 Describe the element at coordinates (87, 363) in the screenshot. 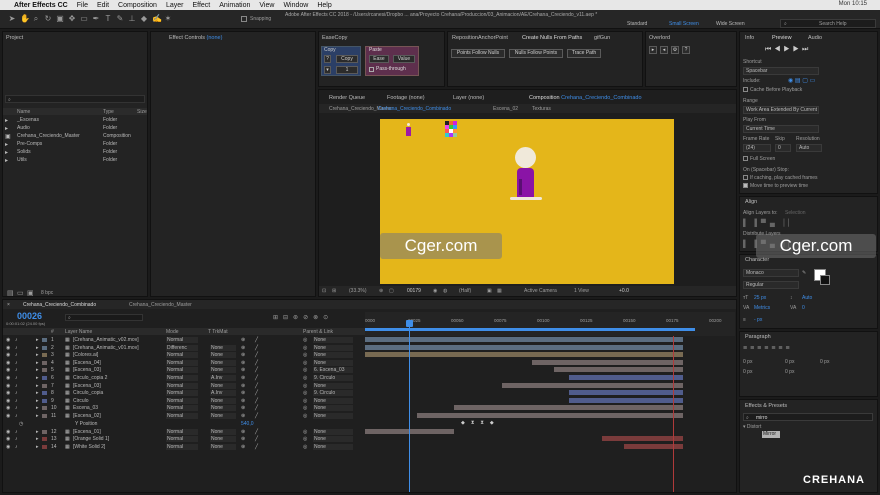

I see `layer-name: [Escena_04]` at that location.